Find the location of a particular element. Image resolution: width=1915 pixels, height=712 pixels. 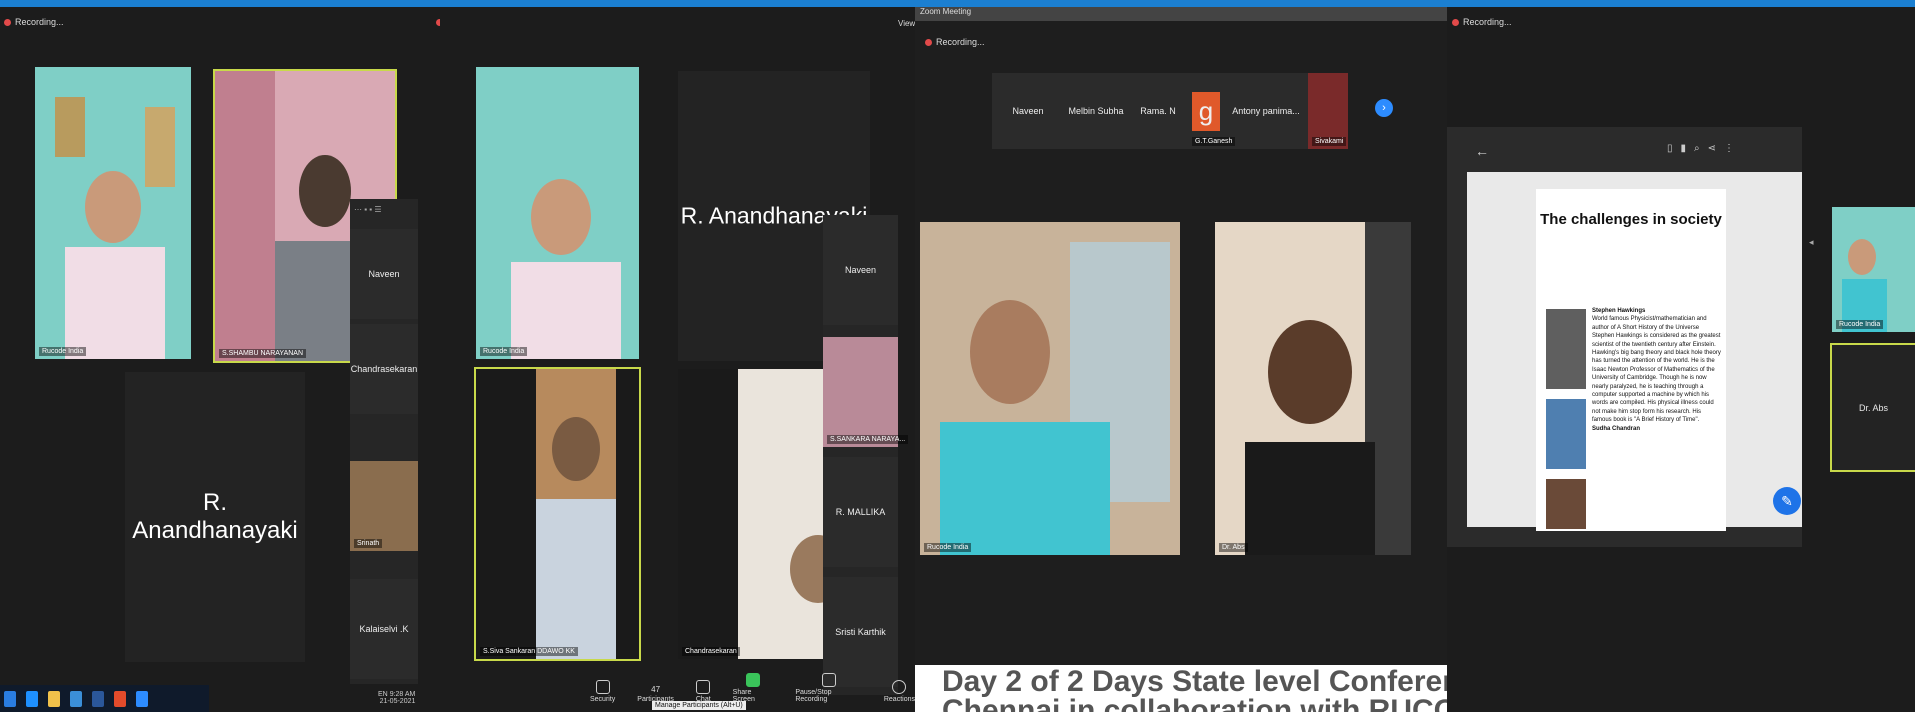

recording-button: Pause/Stop Recording is located at coordinates (828, 688).